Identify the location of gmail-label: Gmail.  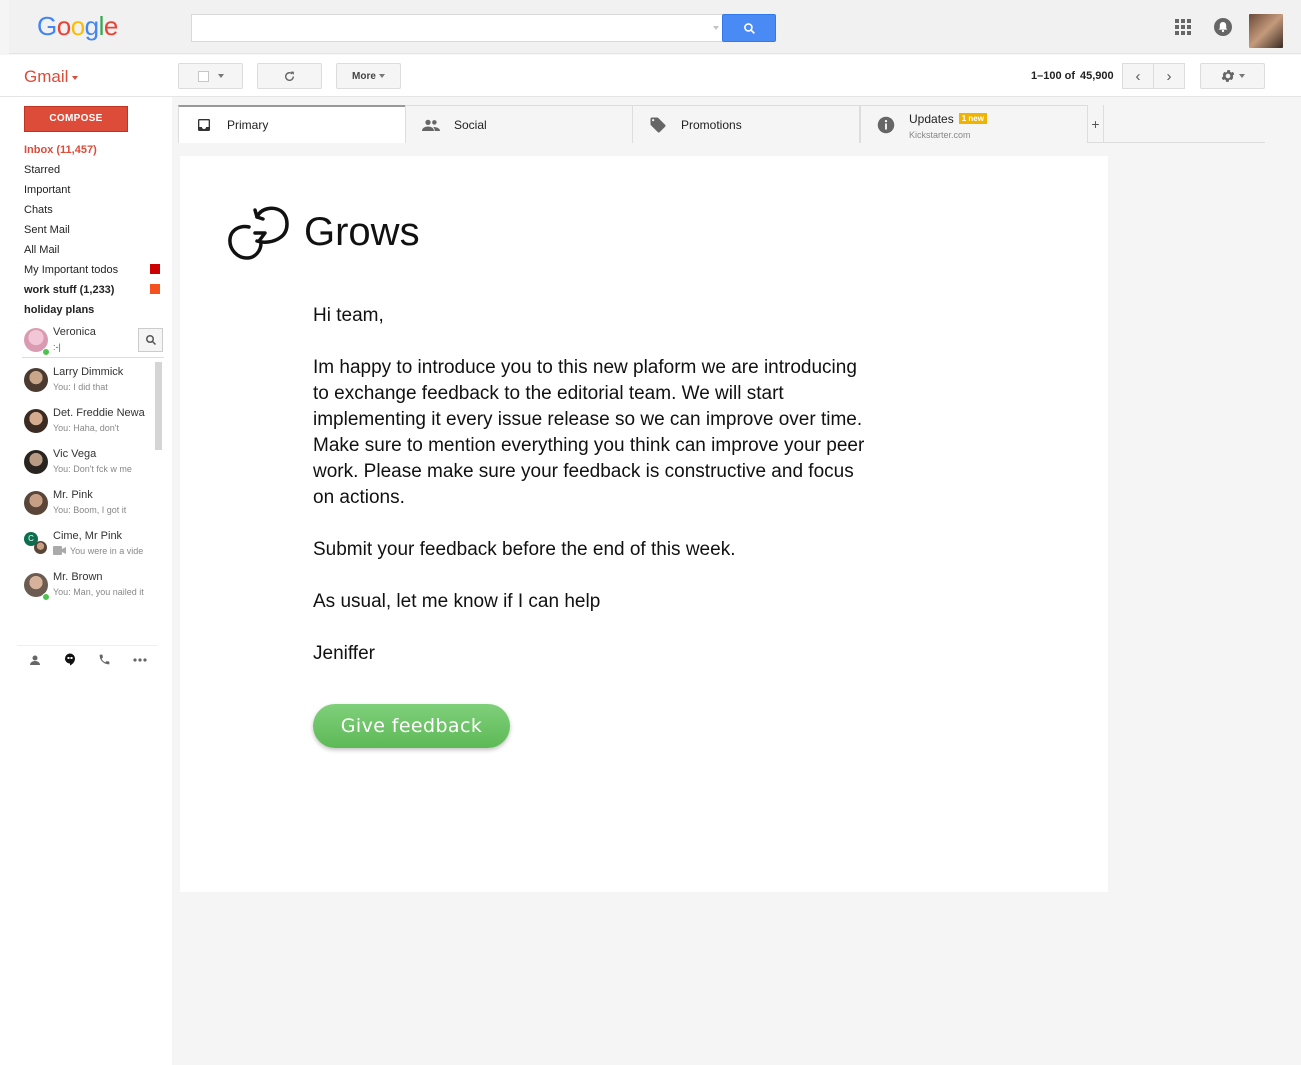
(46, 76).